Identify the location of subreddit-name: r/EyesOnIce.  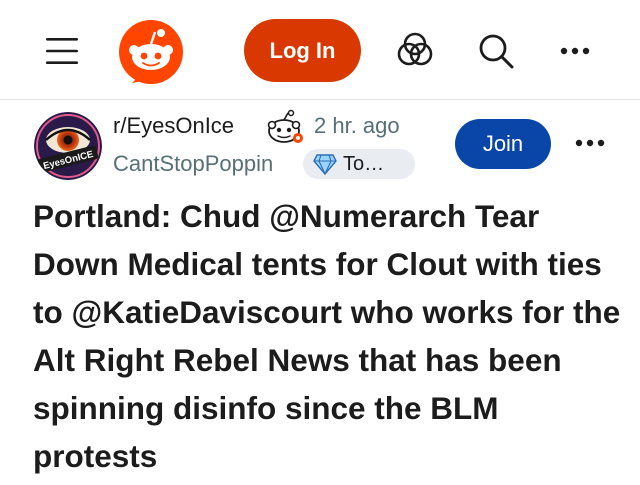
(173, 126).